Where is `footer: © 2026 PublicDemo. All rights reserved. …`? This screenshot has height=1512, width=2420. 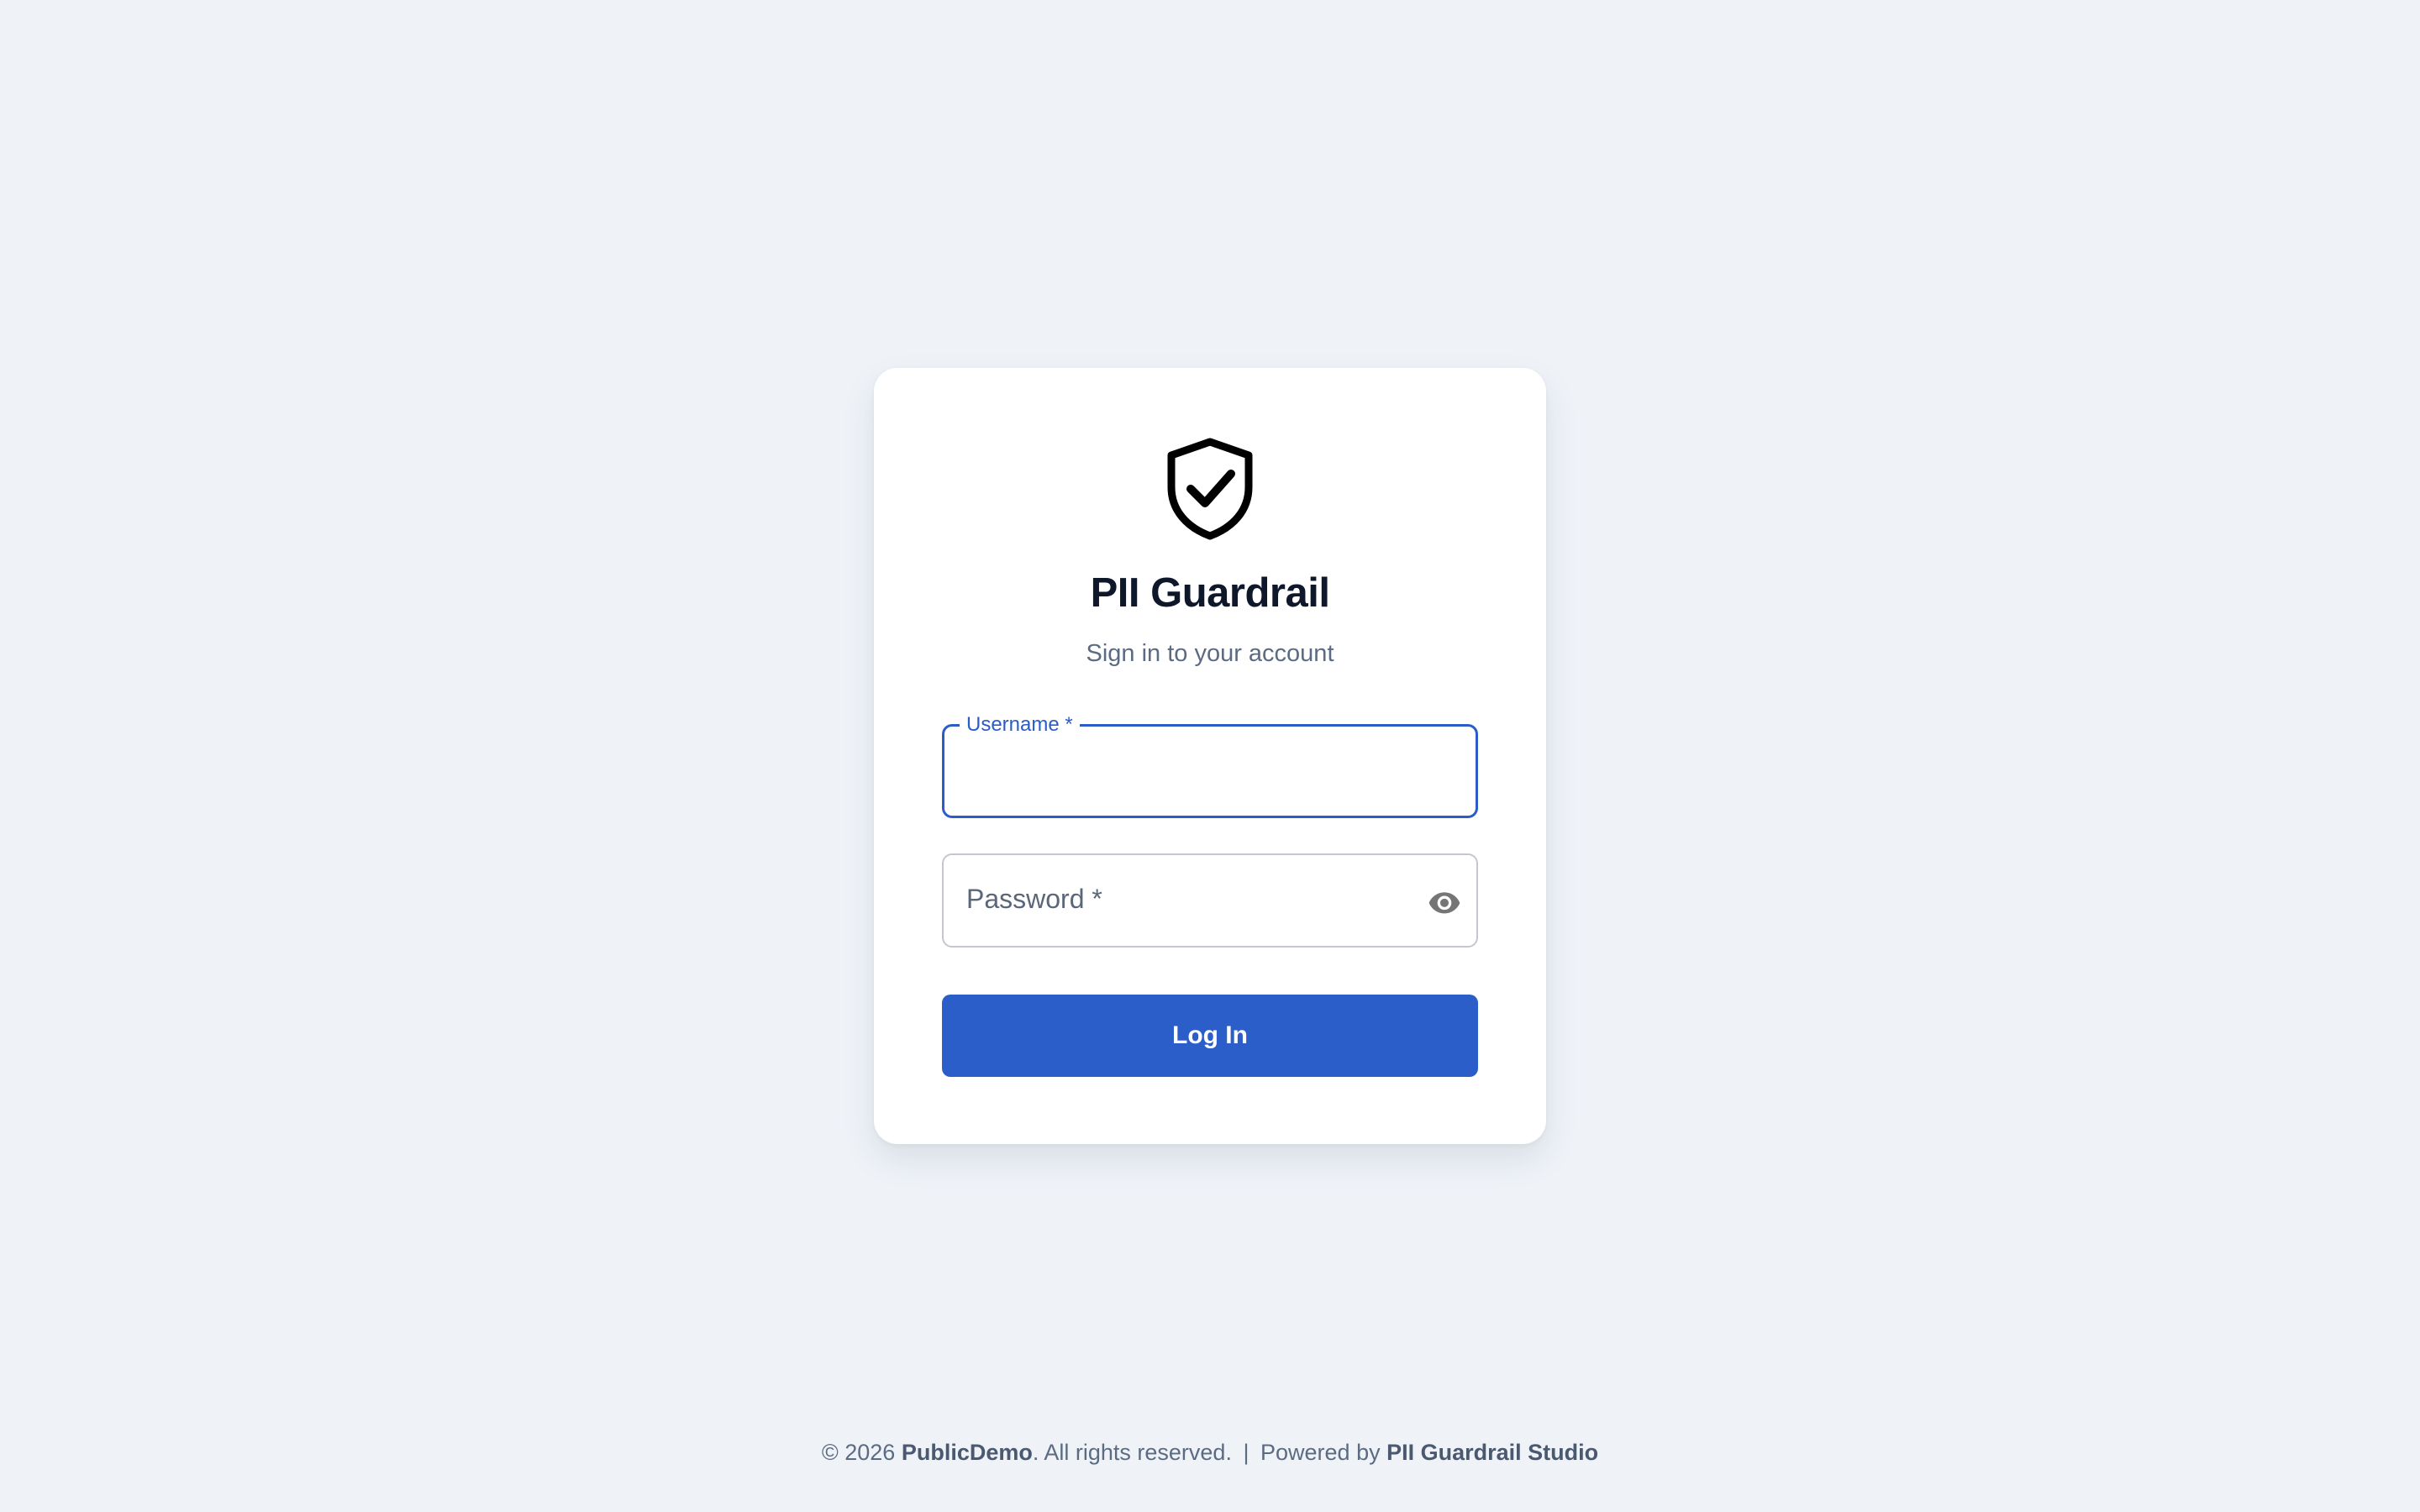
footer: © 2026 PublicDemo. All rights reserved. … is located at coordinates (1210, 1453).